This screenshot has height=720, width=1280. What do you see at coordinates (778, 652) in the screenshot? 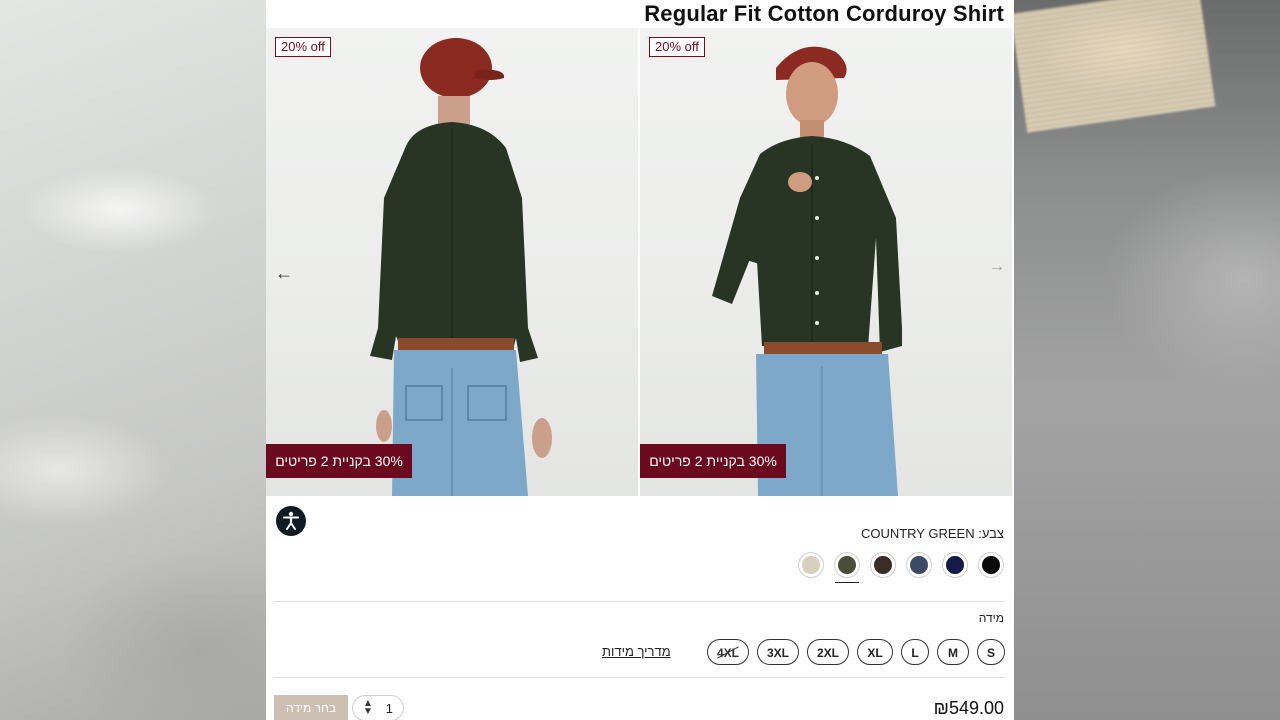
I see `size-option-3xl: 3XL` at bounding box center [778, 652].